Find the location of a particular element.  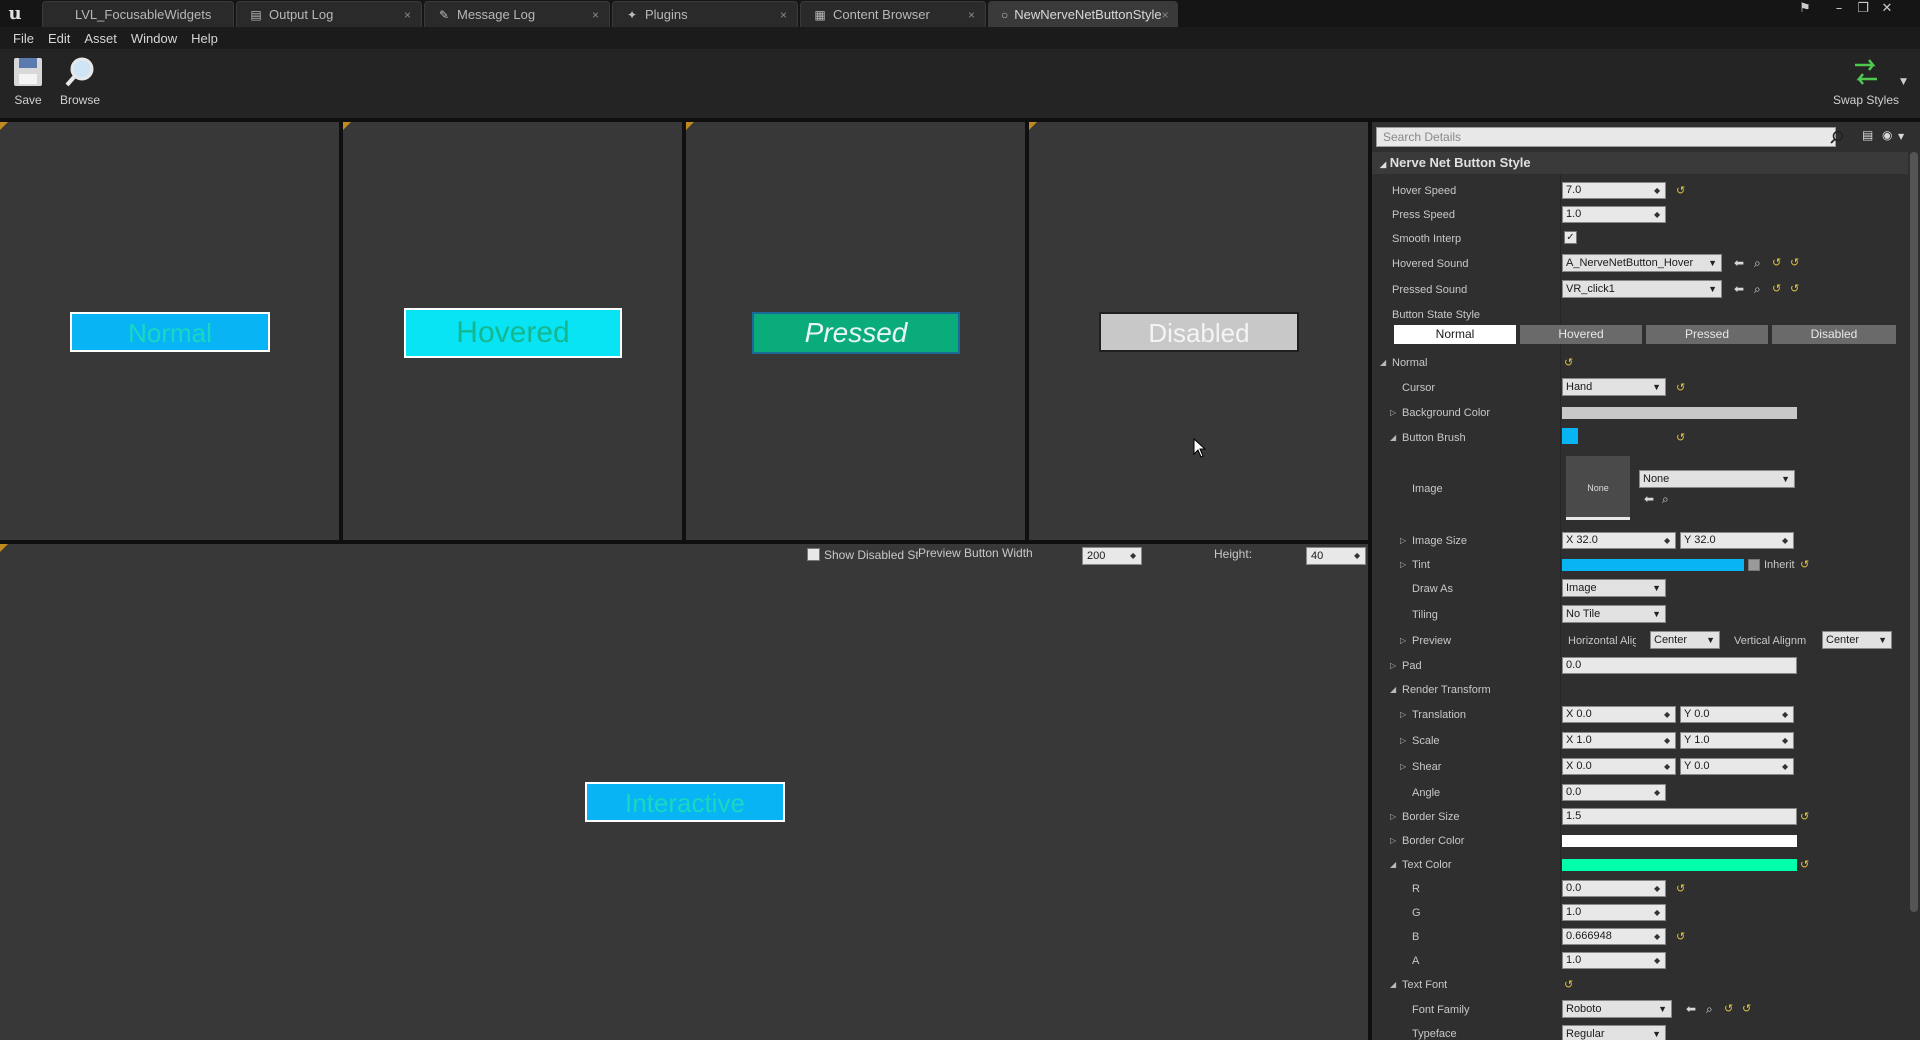

column-divider is located at coordinates (1560, 564).